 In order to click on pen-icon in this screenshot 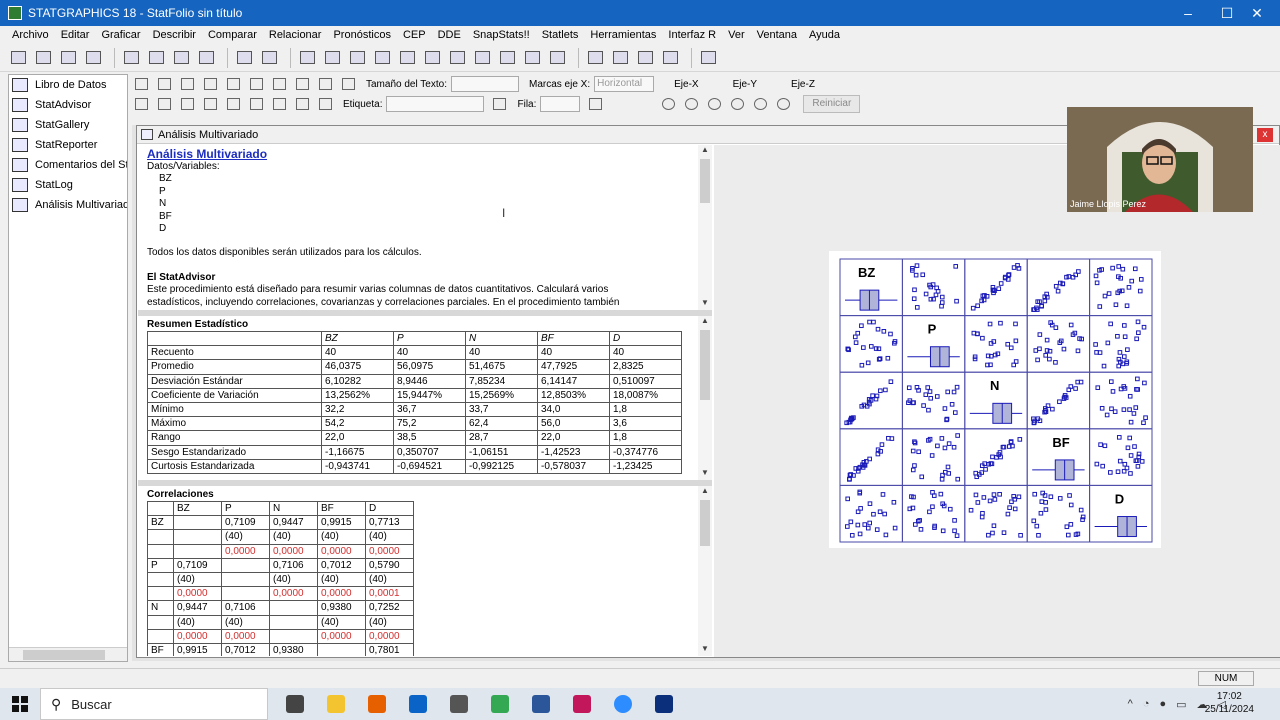, I will do `click(279, 84)`.